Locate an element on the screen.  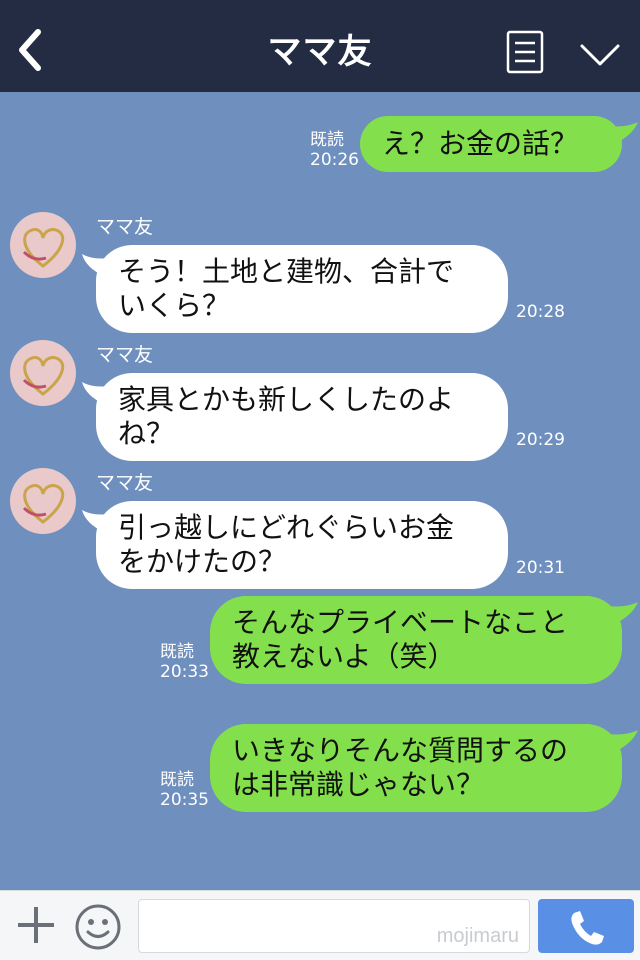
received-message-bubble: そう！土地と建物、合計で いくら？ is located at coordinates (302, 289).